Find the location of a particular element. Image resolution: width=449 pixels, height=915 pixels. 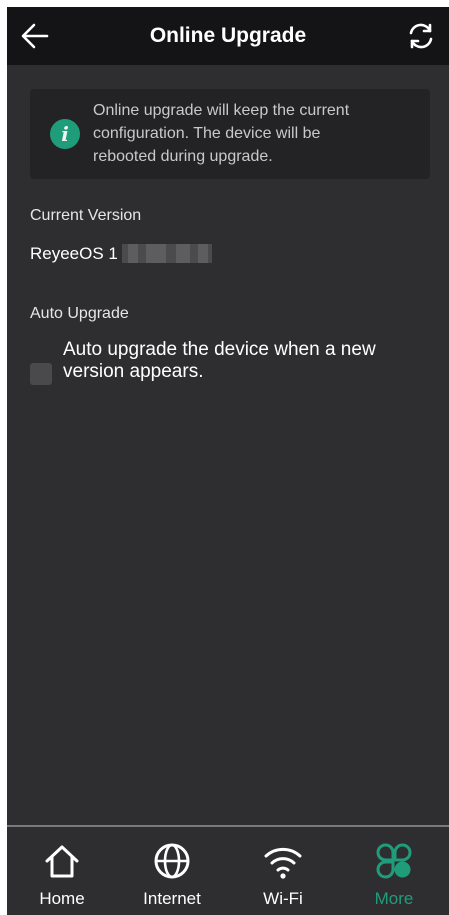

auto-upgrade-label: Auto Upgrade is located at coordinates (79, 313).